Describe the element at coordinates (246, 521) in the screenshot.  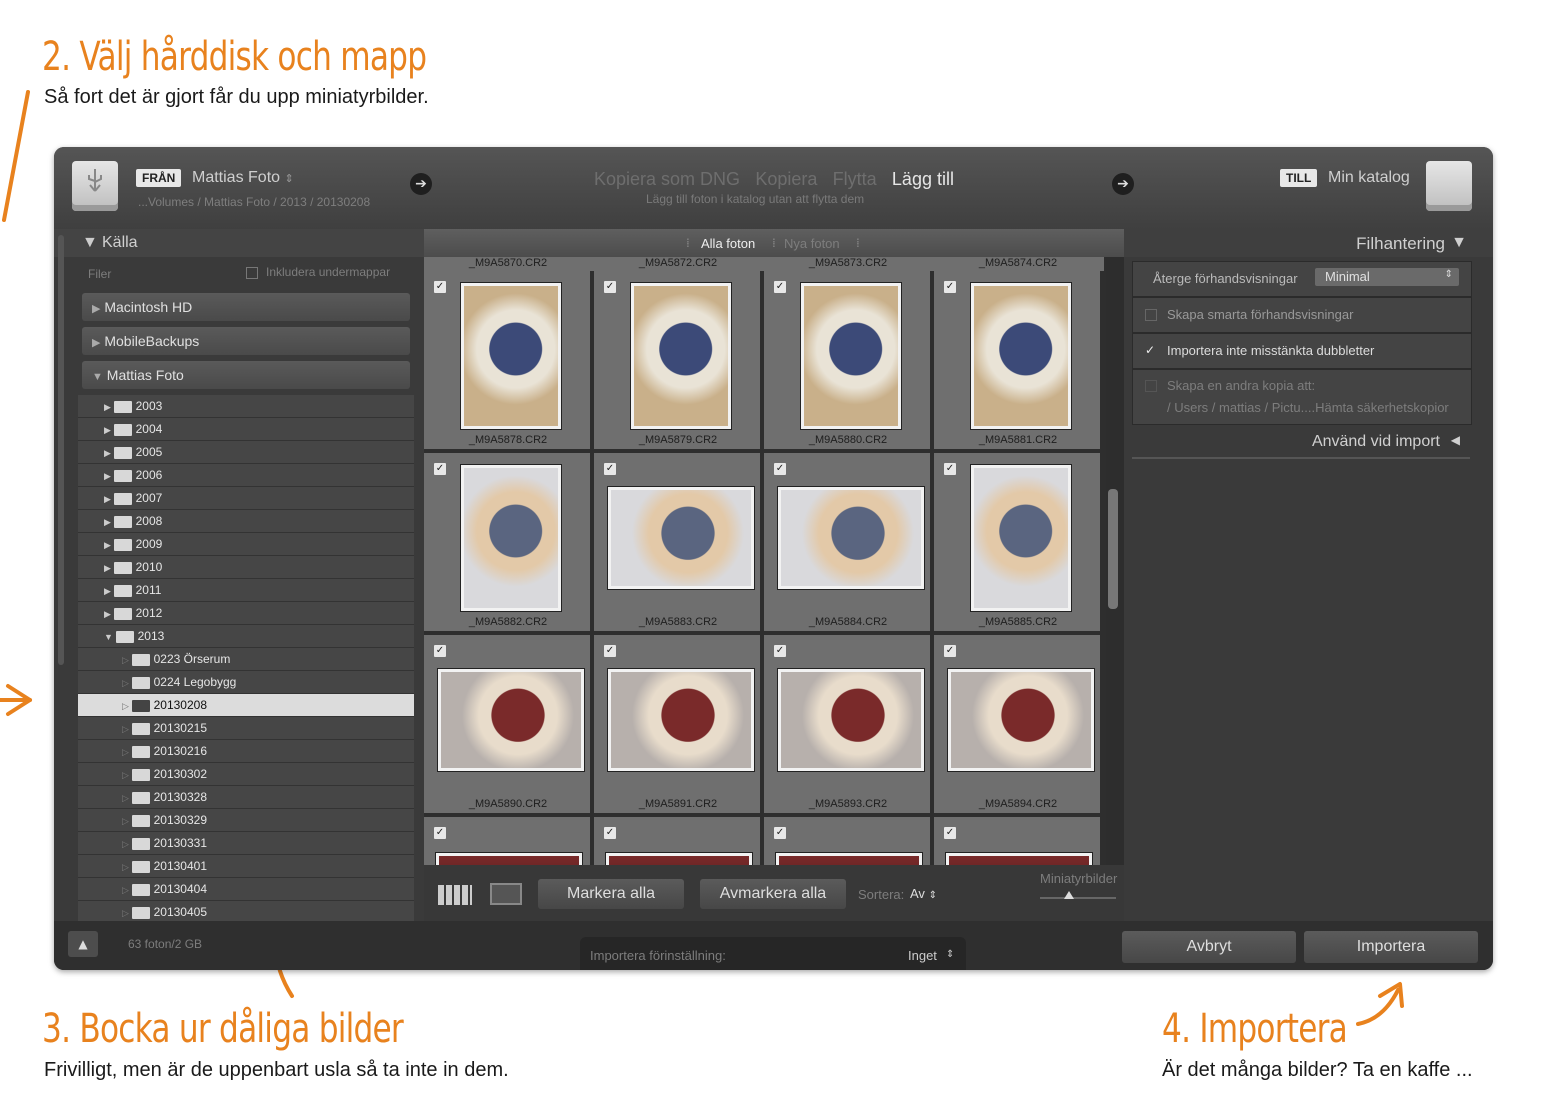
I see `folder-year-2008: ▶ 2008` at that location.